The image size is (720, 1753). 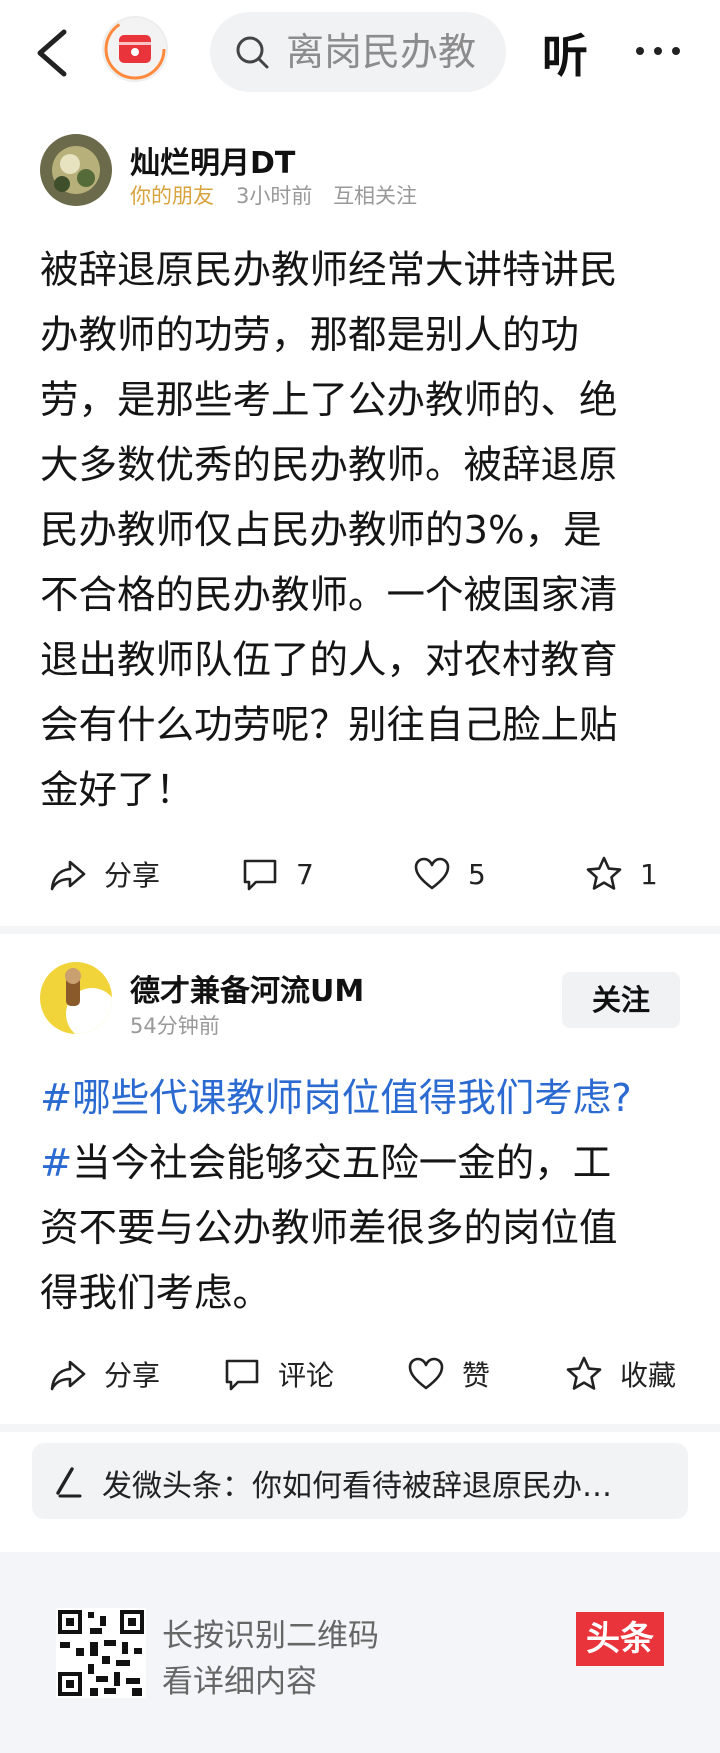 I want to click on qr-hint-line1: 长按识别二维码, so click(x=270, y=1636).